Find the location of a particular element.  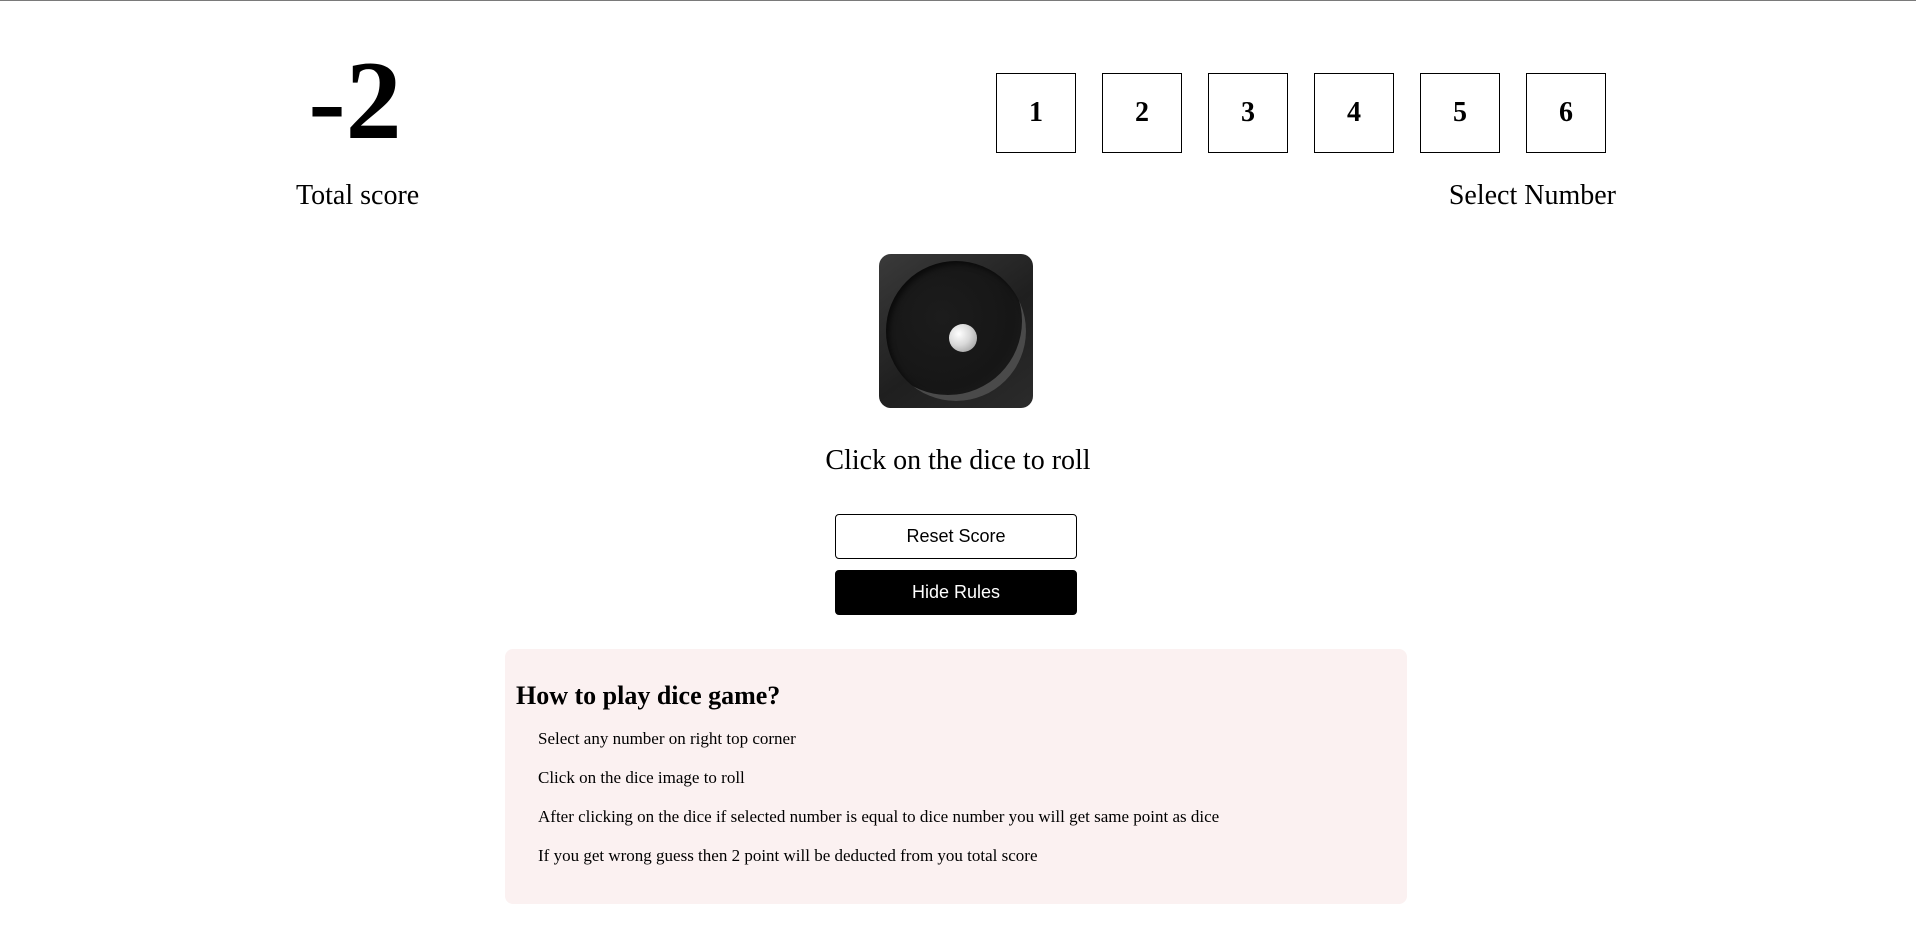

rule-item: Select any number on right top corner is located at coordinates (667, 738).